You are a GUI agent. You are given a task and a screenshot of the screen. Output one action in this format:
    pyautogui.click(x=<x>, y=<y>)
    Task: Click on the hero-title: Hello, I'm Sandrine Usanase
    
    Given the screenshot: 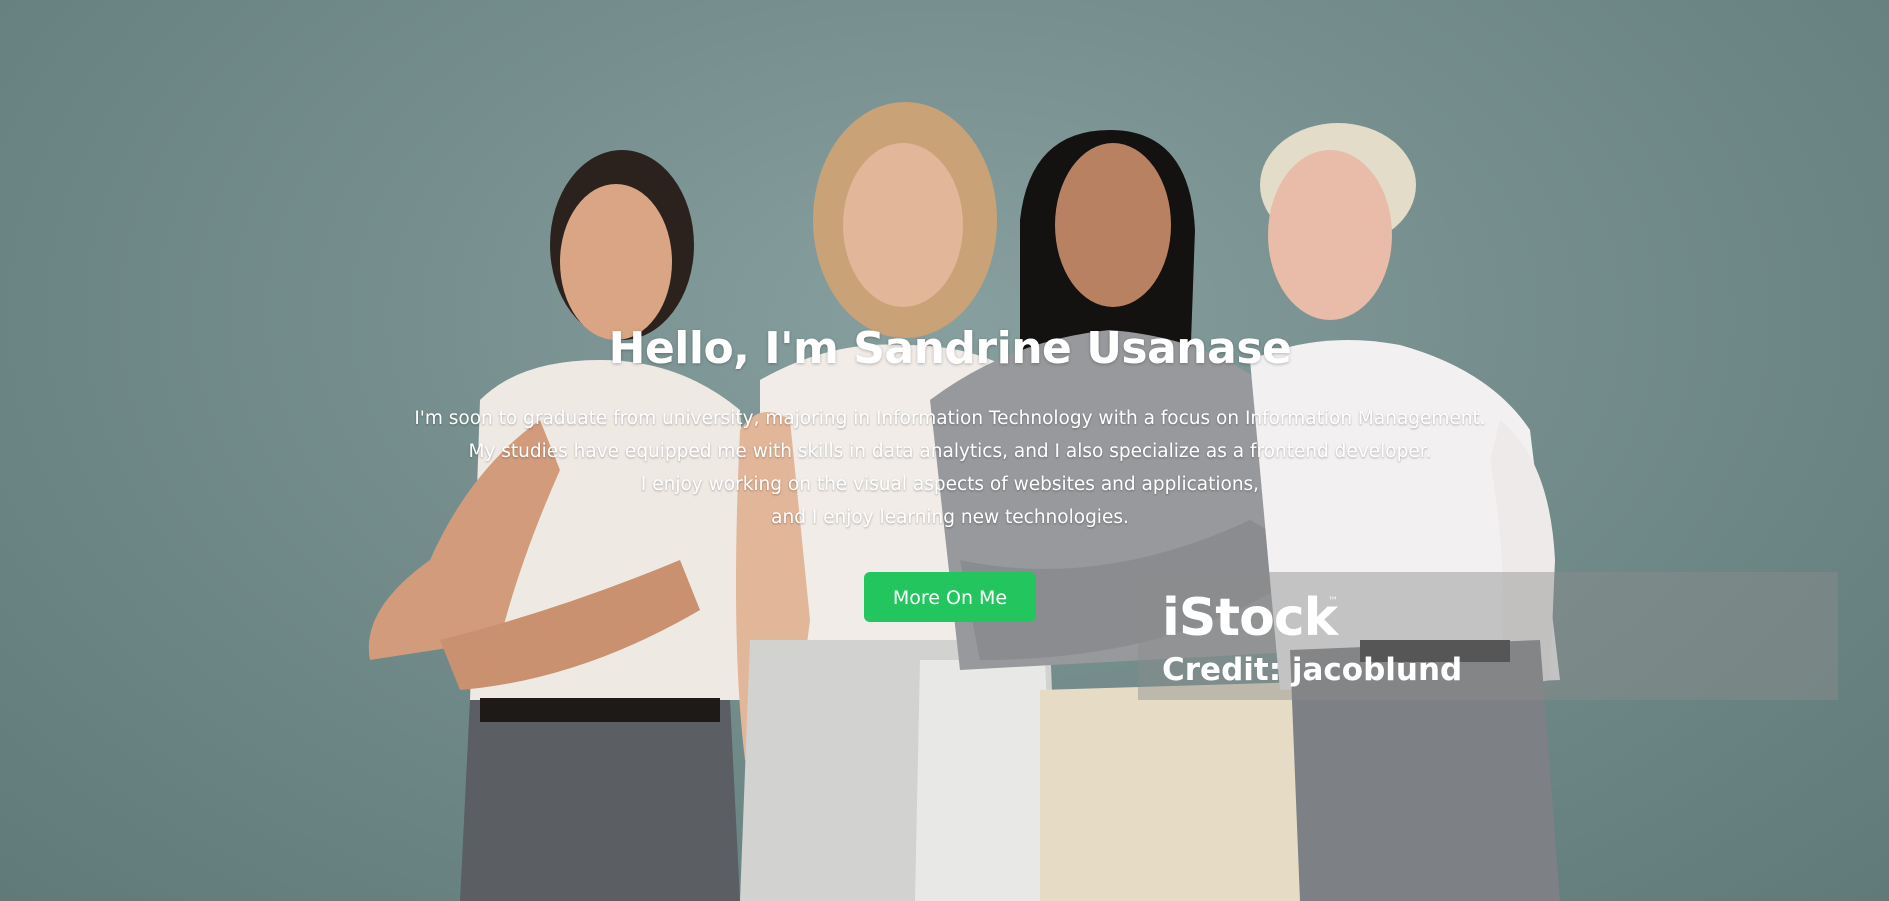 What is the action you would take?
    pyautogui.click(x=950, y=348)
    